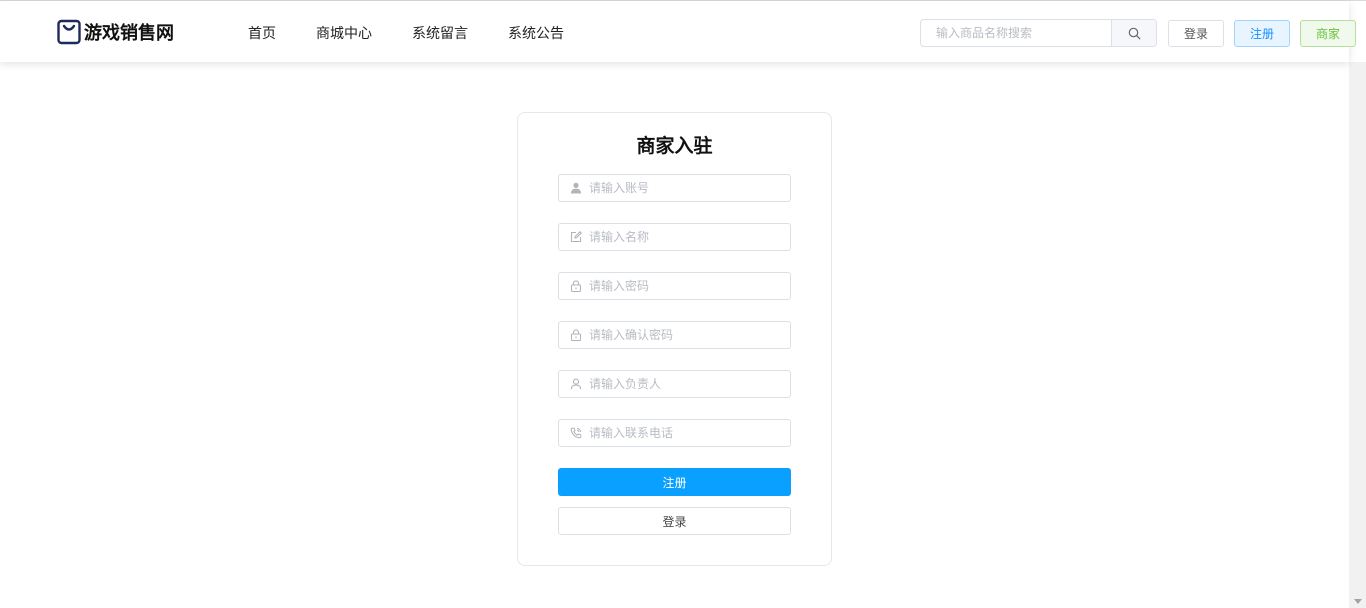  What do you see at coordinates (687, 384) in the screenshot?
I see `contact-person-input` at bounding box center [687, 384].